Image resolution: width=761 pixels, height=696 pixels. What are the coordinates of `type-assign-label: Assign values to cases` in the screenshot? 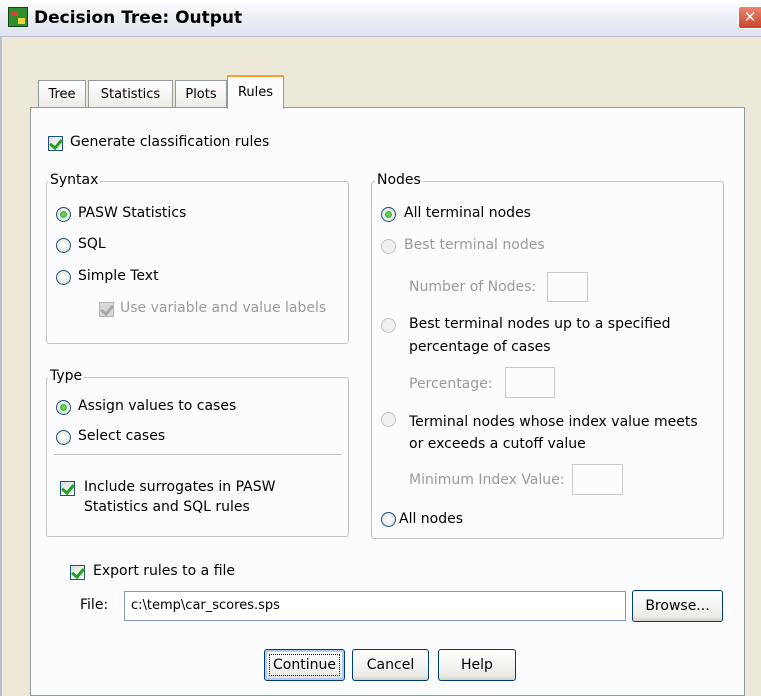 It's located at (157, 406).